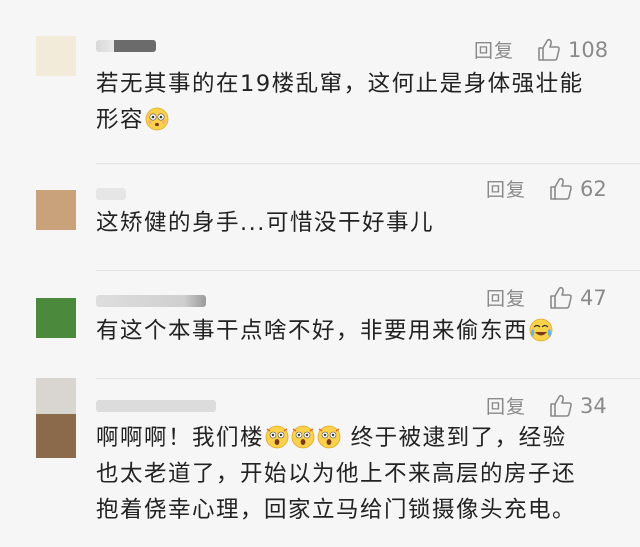 This screenshot has height=547, width=640. What do you see at coordinates (336, 510) in the screenshot?
I see `comment-line: 抱着侥幸心理，回家立马给门锁摄像头充电。` at bounding box center [336, 510].